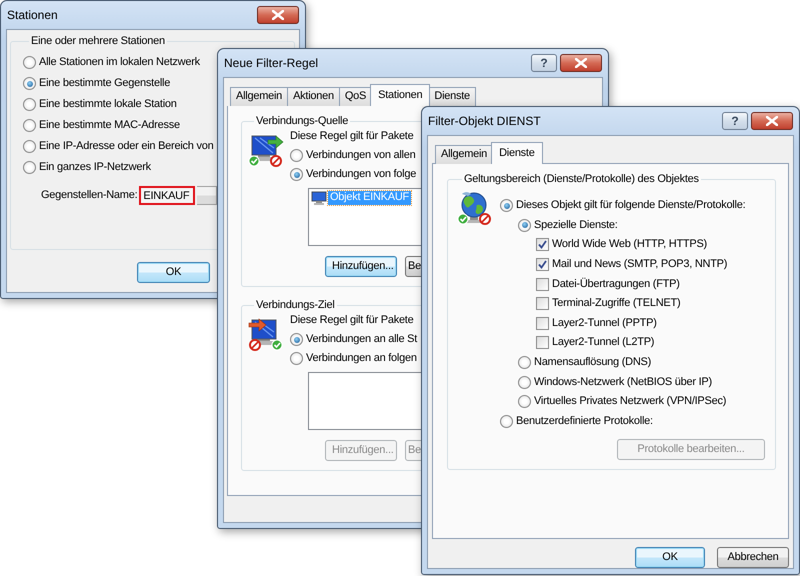 The height and width of the screenshot is (576, 800). What do you see at coordinates (629, 245) in the screenshot?
I see `checkbox-label: World Wide Web (HTTP, HTTPS)` at bounding box center [629, 245].